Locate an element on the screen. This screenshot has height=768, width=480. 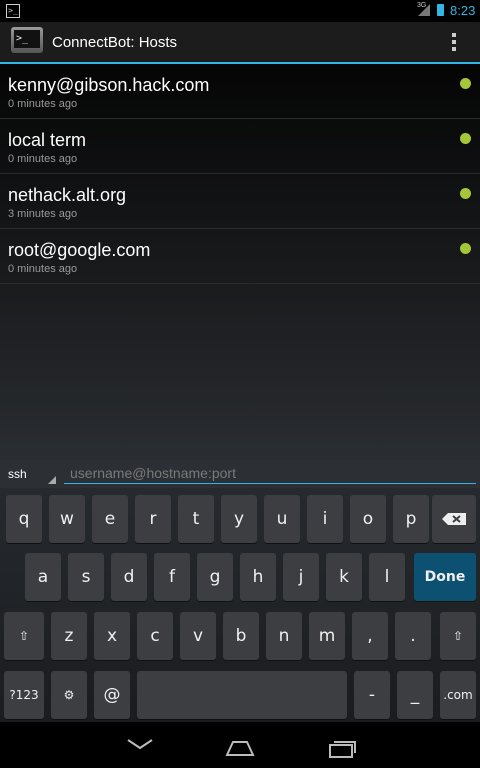
key-b: b is located at coordinates (241, 636).